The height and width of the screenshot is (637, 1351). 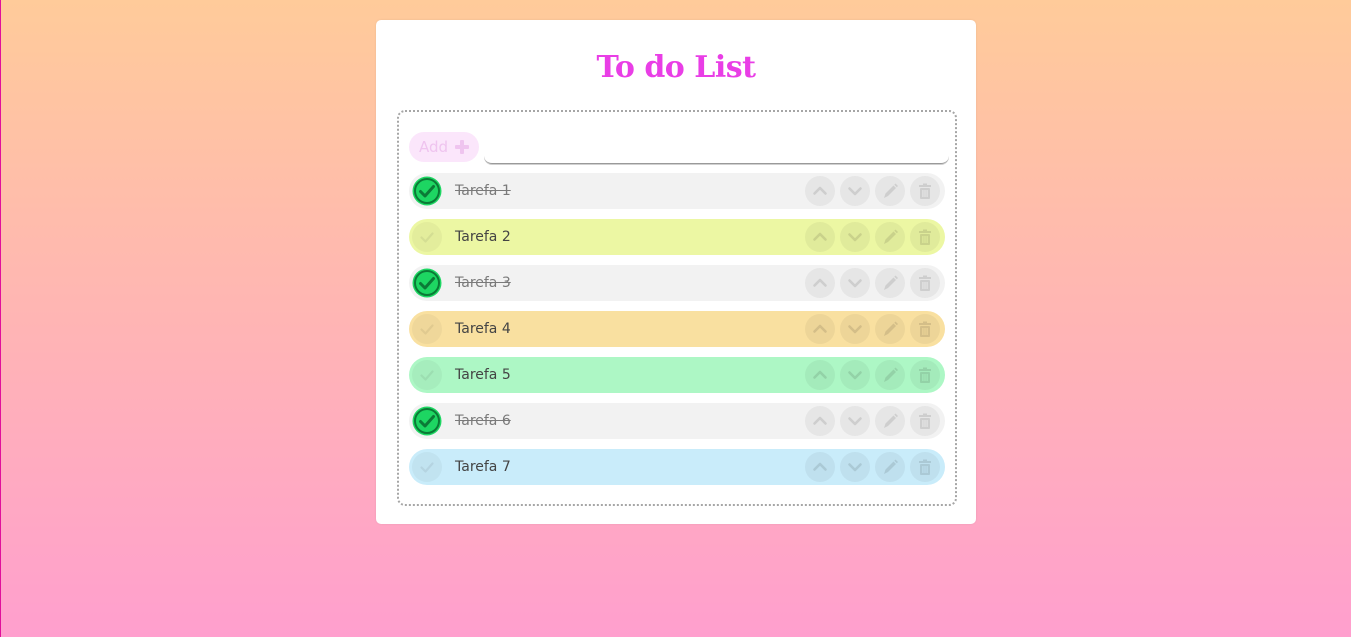 I want to click on task-item: Tarefa 7, so click(x=677, y=467).